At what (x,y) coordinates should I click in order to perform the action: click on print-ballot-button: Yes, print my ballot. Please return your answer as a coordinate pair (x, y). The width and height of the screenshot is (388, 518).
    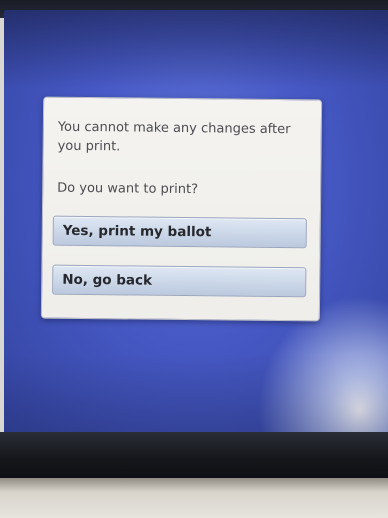
    Looking at the image, I should click on (179, 232).